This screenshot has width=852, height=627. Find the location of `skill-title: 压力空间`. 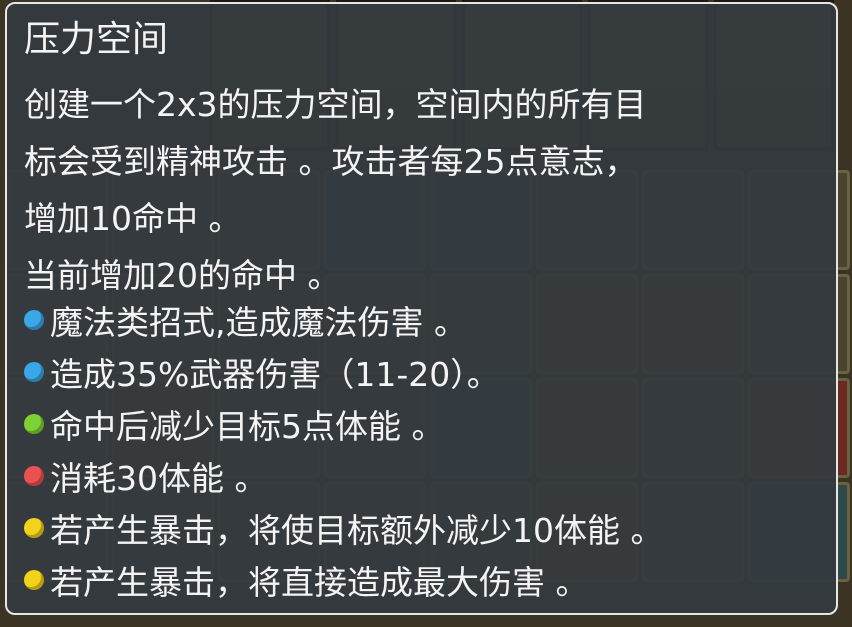

skill-title: 压力空间 is located at coordinates (96, 39).